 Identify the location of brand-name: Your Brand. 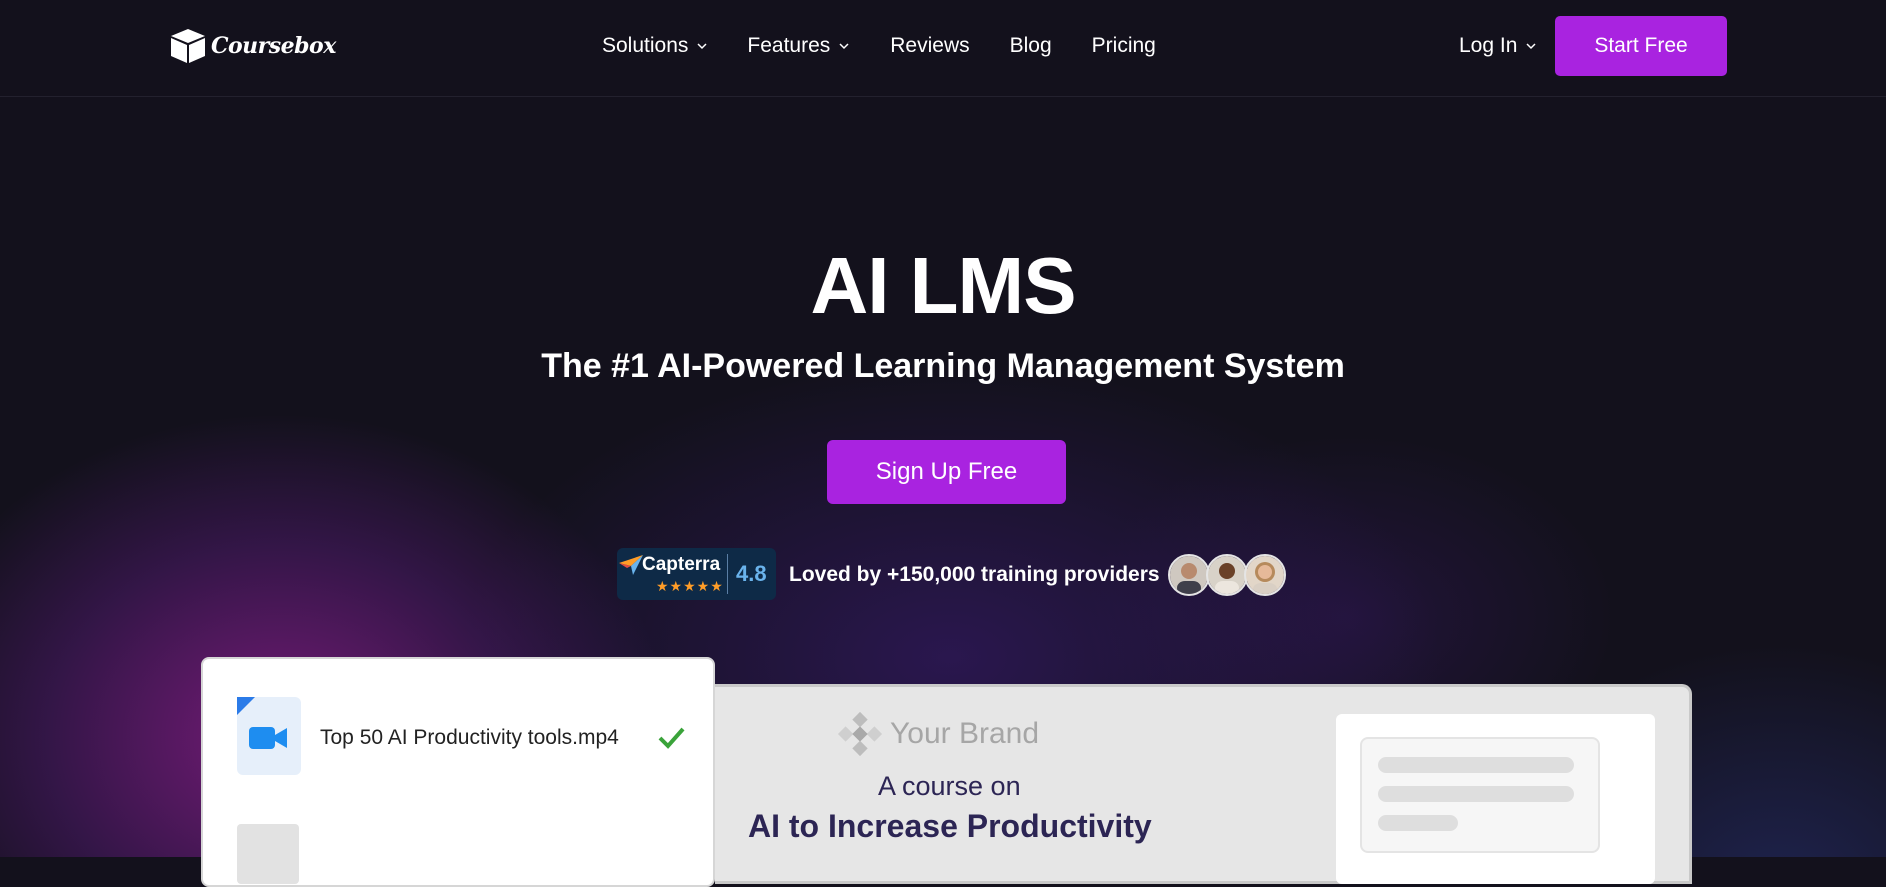
(965, 733).